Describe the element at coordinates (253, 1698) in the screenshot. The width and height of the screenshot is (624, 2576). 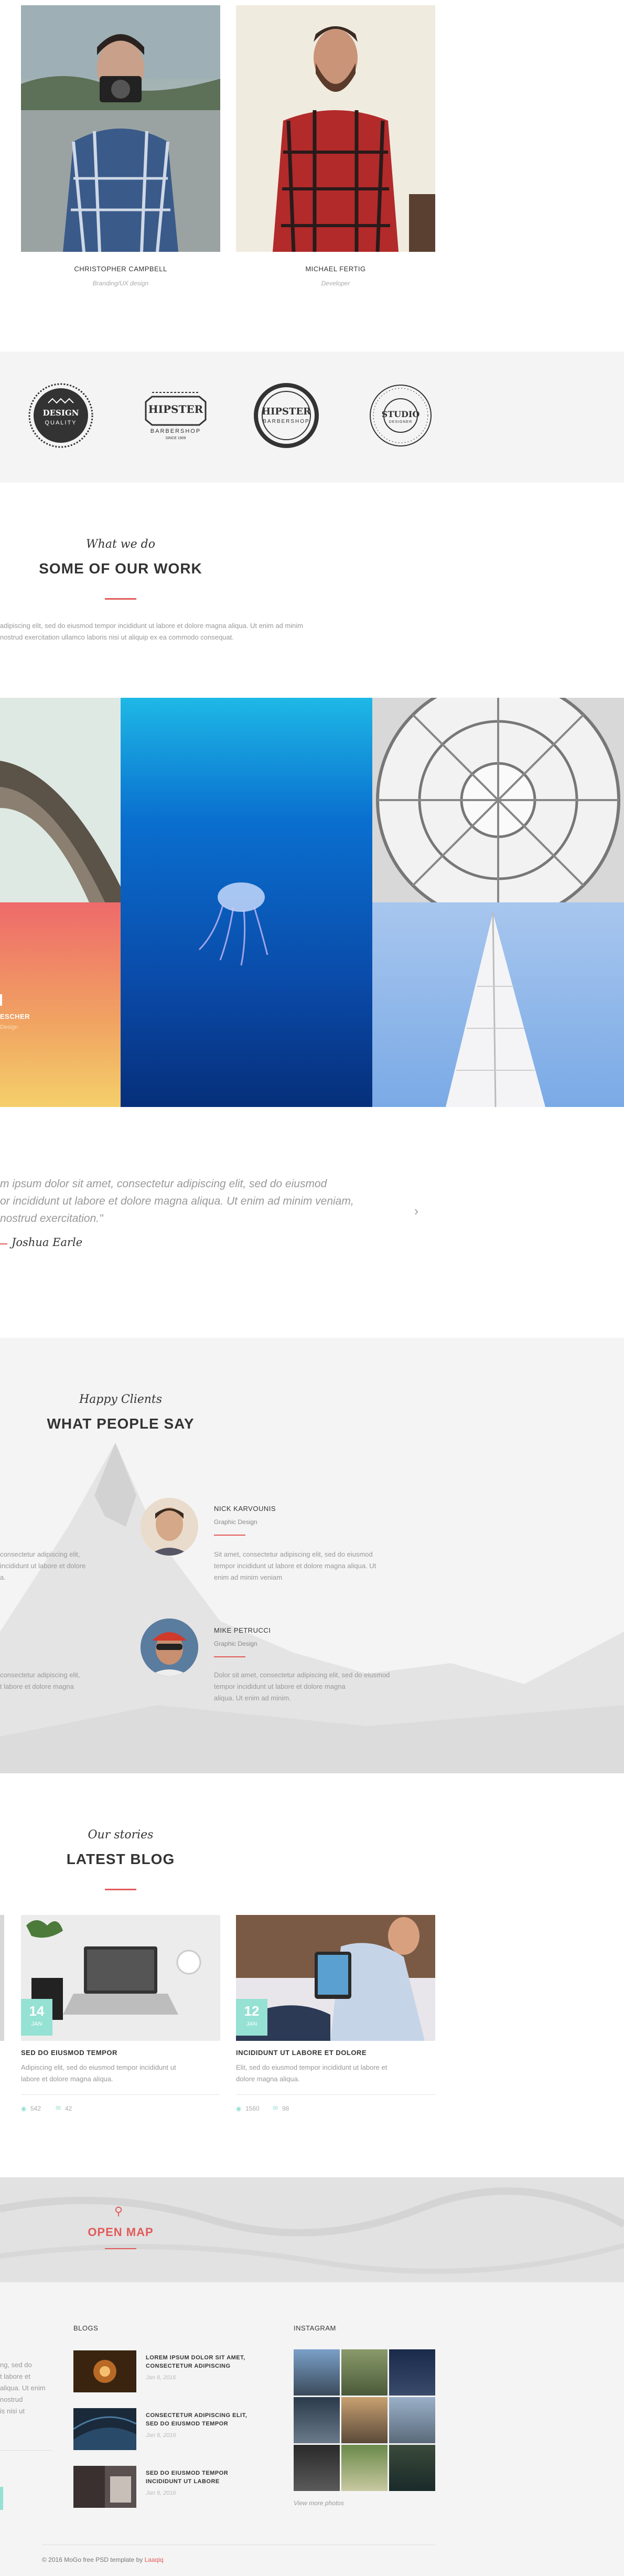
I see `testimonial-mike-text3: aliqua. Ut enim ad minim.` at that location.